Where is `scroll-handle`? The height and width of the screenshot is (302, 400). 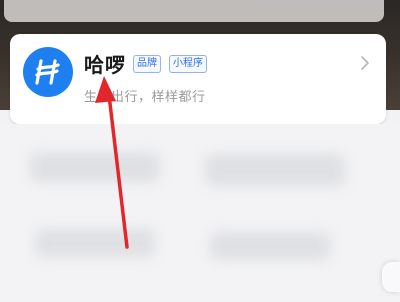 scroll-handle is located at coordinates (391, 277).